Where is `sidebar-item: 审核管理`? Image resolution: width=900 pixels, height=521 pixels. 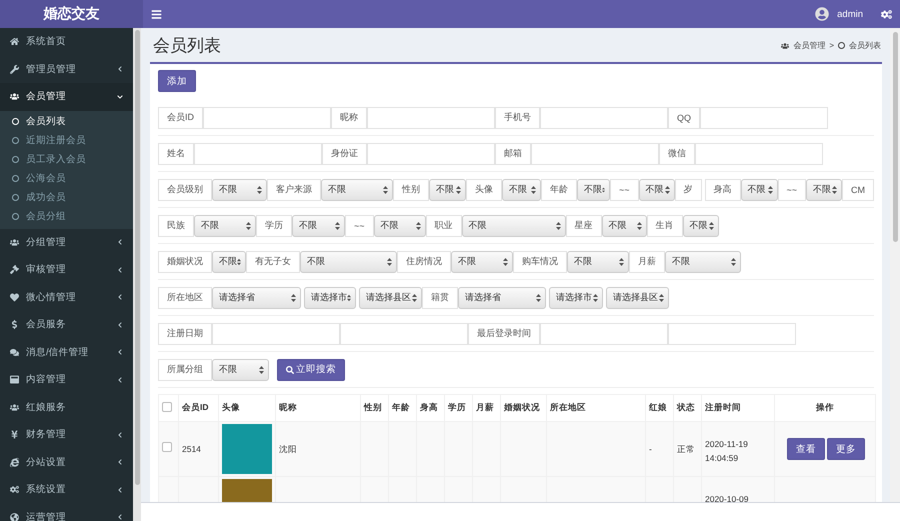
sidebar-item: 审核管理 is located at coordinates (66, 270).